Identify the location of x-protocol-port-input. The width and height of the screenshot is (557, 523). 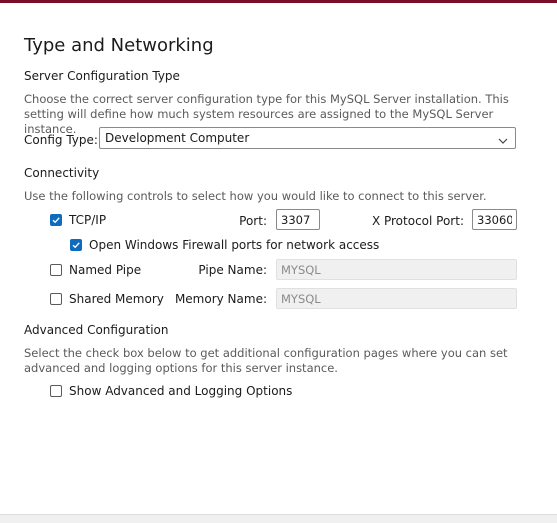
(494, 219).